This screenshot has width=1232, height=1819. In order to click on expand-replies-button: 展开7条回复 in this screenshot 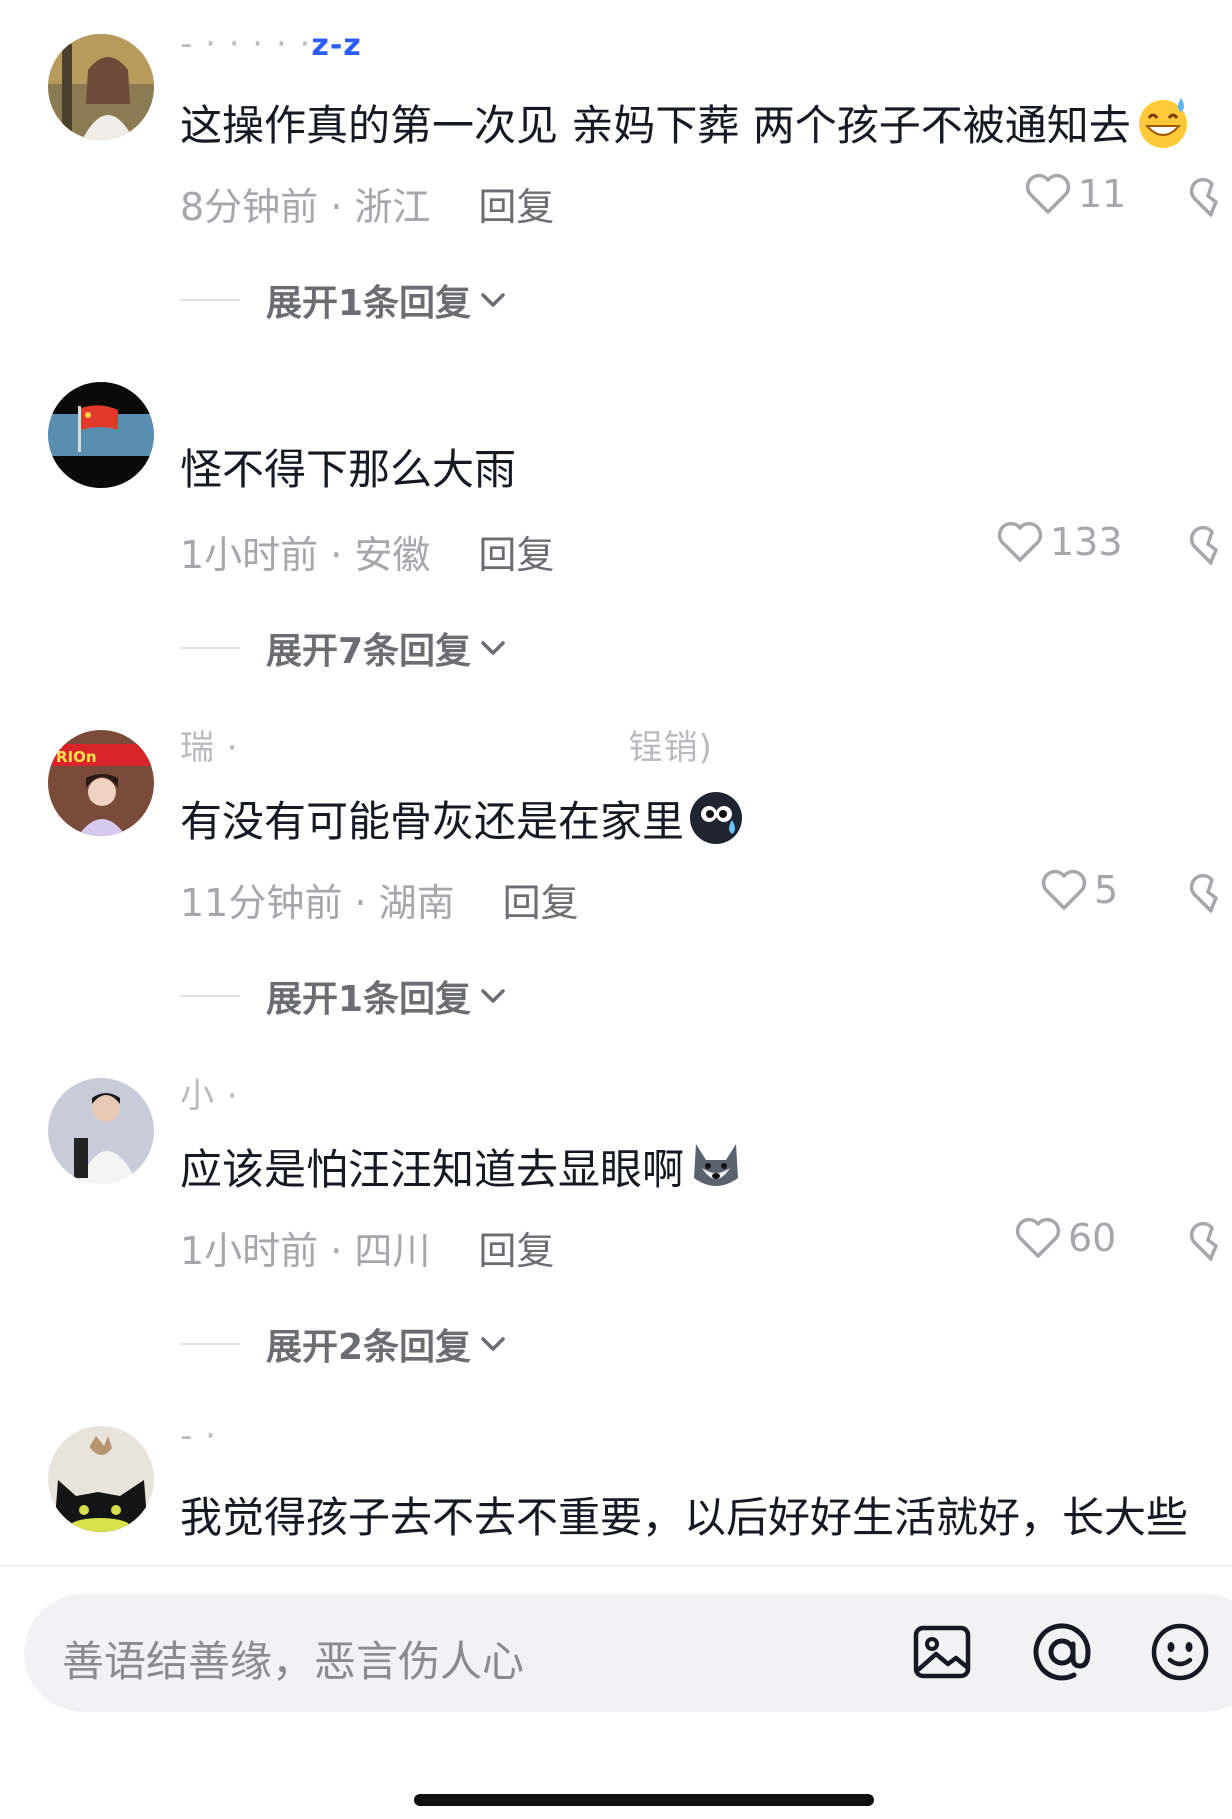, I will do `click(344, 648)`.